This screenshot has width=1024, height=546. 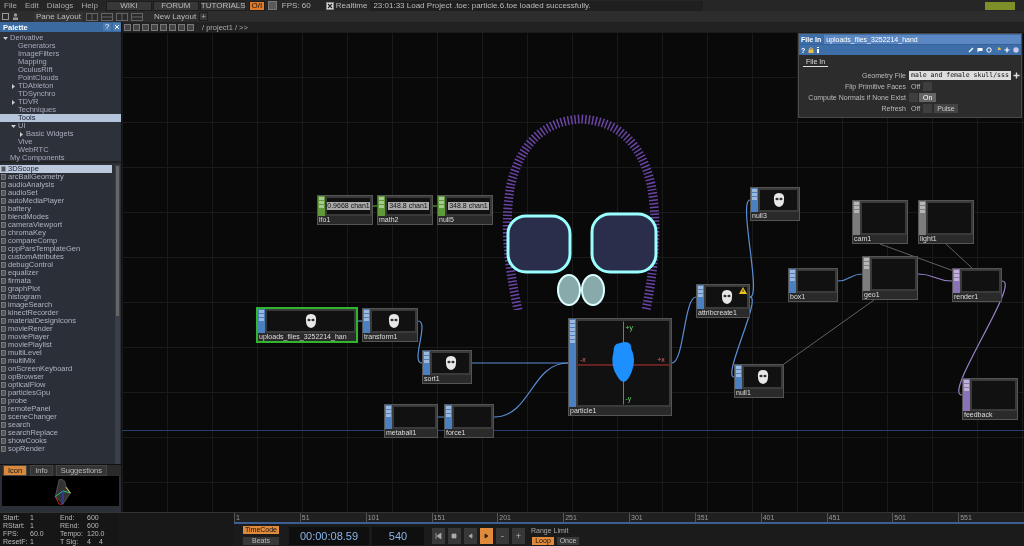 What do you see at coordinates (811, 50) in the screenshot?
I see `lock-icon` at bounding box center [811, 50].